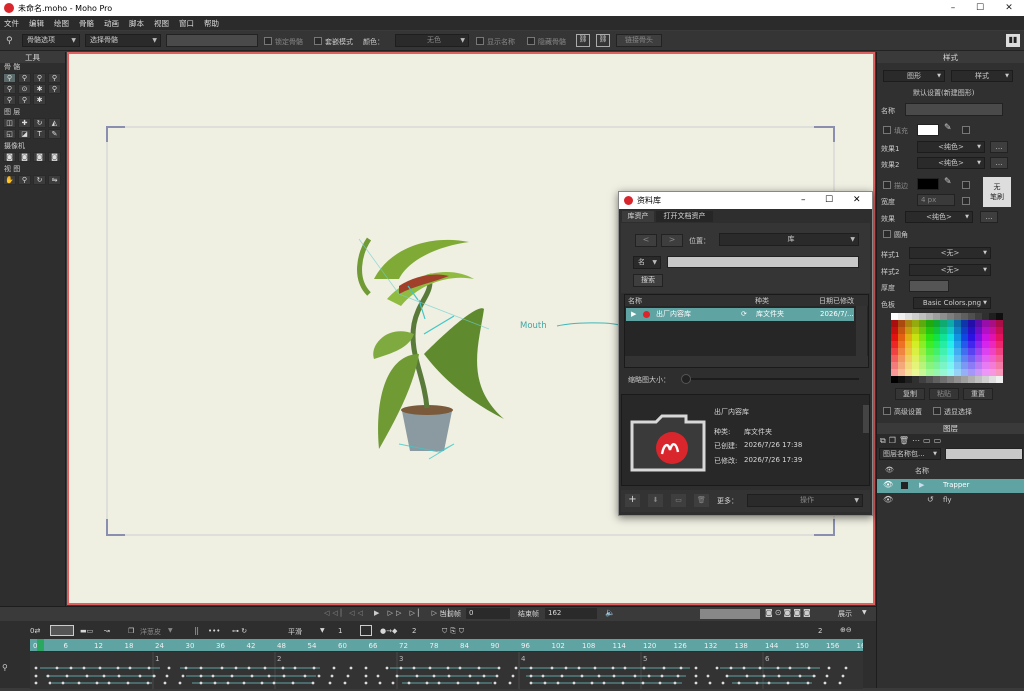 The image size is (1024, 691). I want to click on nest-mode-checkbox, so click(318, 41).